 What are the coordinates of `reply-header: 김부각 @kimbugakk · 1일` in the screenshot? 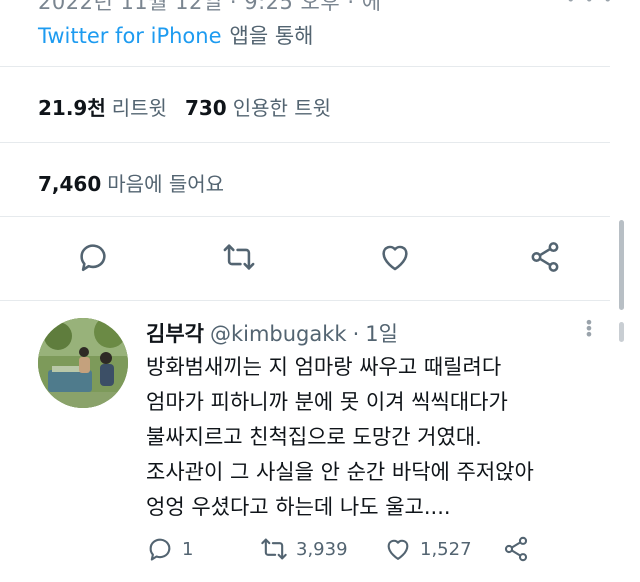 It's located at (272, 333).